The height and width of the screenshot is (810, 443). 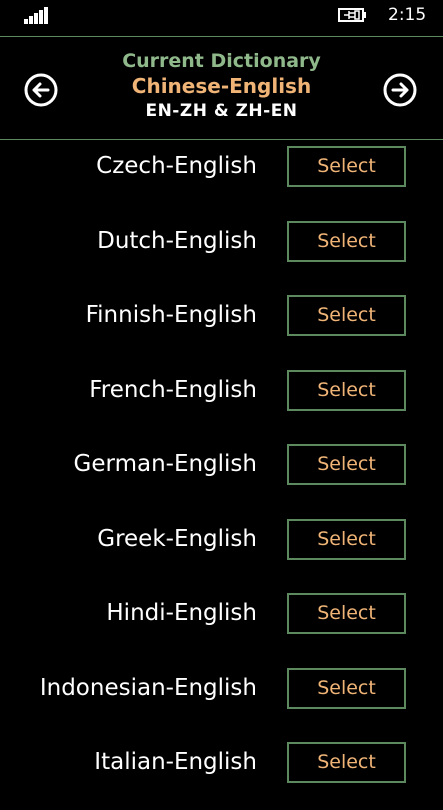 I want to click on list-item: Finnish-English Select, so click(x=221, y=326).